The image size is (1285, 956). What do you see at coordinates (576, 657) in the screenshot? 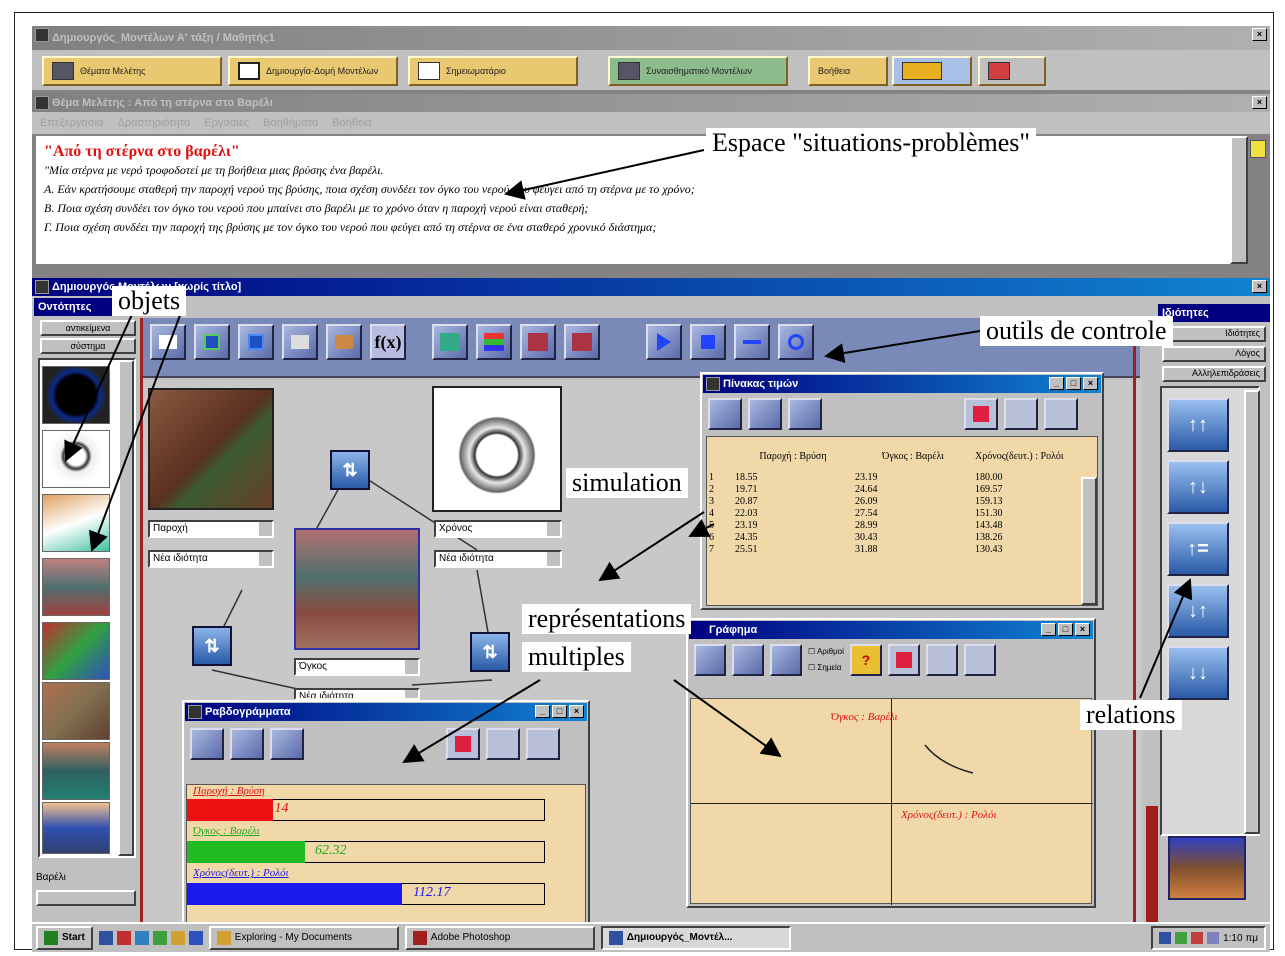
I see `annotation-multiples: multiples` at bounding box center [576, 657].